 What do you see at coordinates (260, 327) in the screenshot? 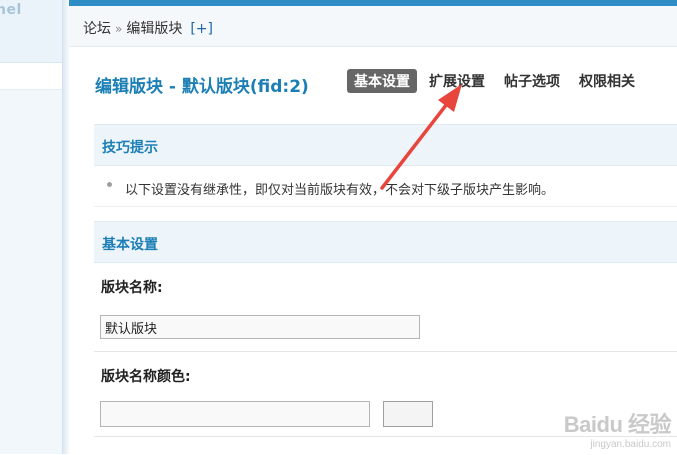
I see `forum-name-input` at bounding box center [260, 327].